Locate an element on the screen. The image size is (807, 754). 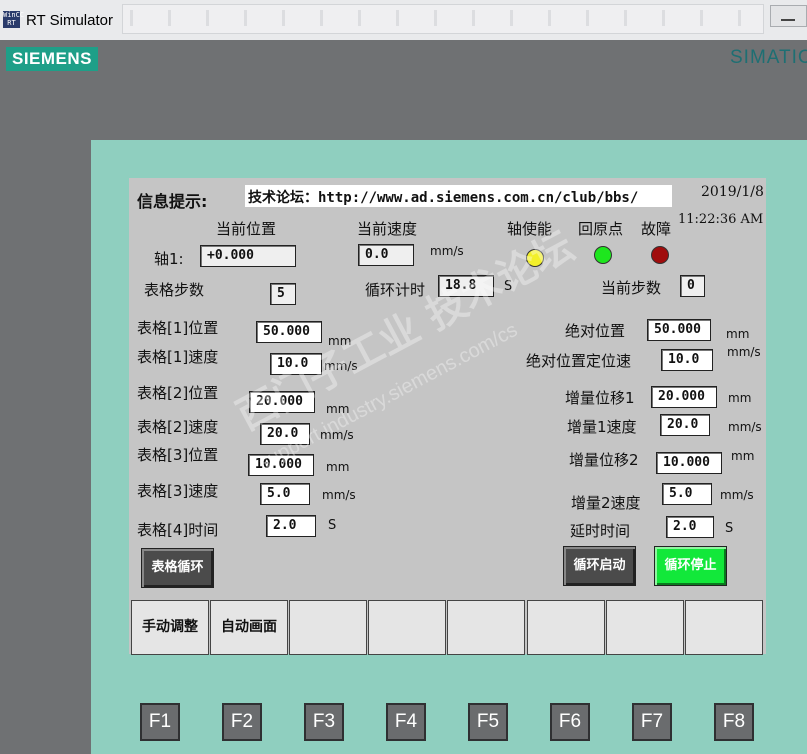
abs-position-label: 绝对位置 is located at coordinates (595, 331).